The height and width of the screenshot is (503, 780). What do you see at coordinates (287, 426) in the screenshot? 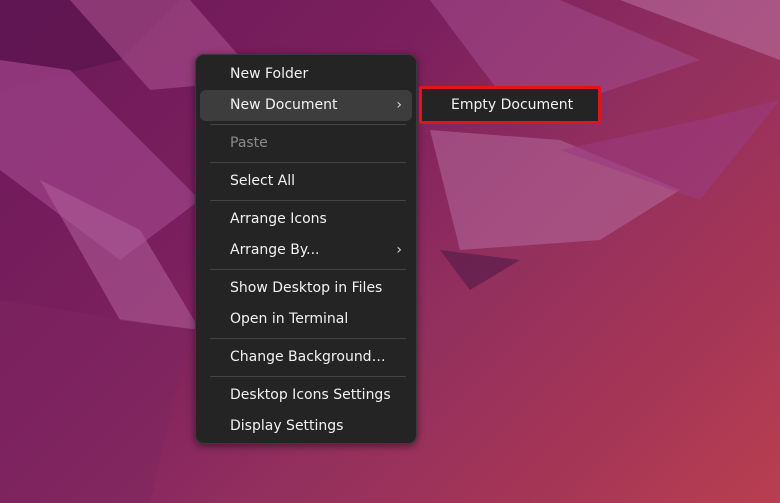
I see `menu-item-label: Display Settings` at bounding box center [287, 426].